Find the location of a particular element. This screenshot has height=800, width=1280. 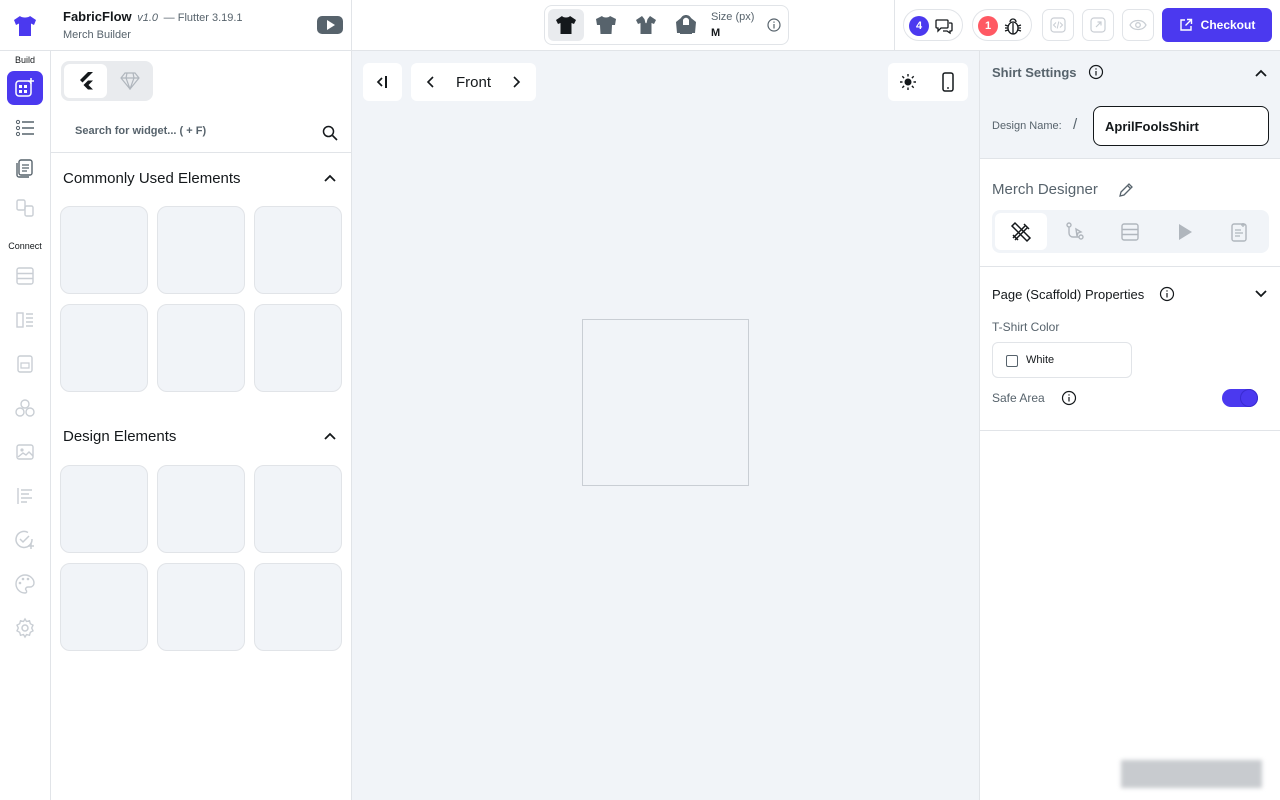

checkout-label: Checkout is located at coordinates (1228, 25).